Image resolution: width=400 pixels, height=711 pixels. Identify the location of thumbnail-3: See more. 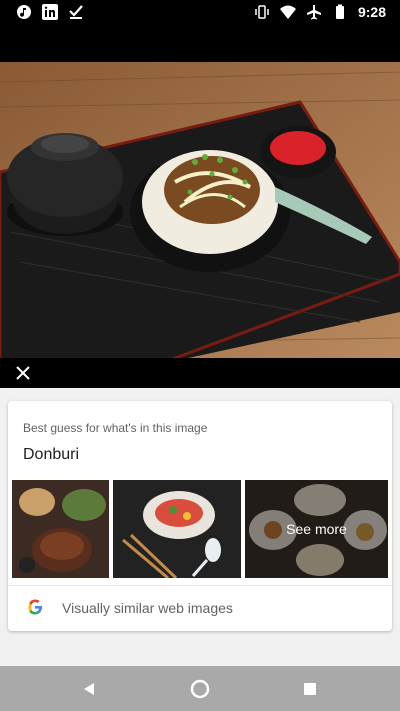
(316, 529).